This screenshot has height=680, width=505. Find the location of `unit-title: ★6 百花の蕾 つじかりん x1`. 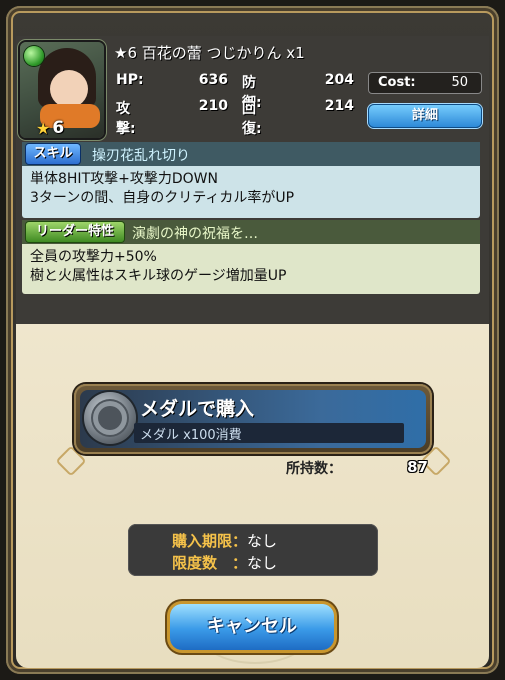

unit-title: ★6 百花の蕾 つじかりん x1 is located at coordinates (209, 53).